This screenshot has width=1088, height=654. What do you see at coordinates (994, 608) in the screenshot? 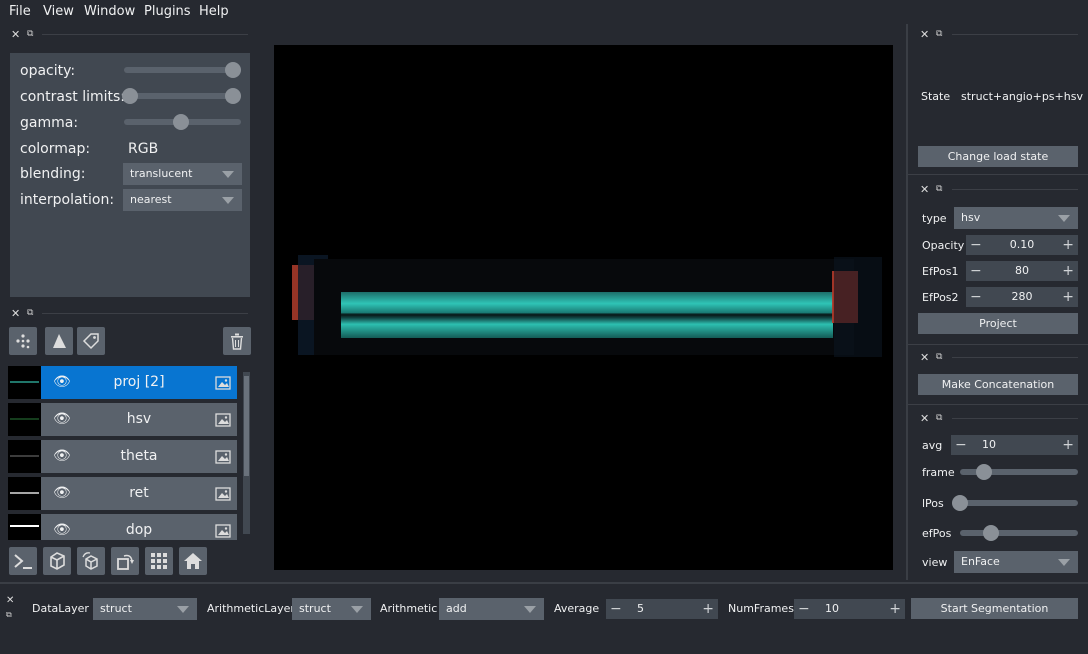
I see `start-segmentation-button: Start Segmentation` at bounding box center [994, 608].